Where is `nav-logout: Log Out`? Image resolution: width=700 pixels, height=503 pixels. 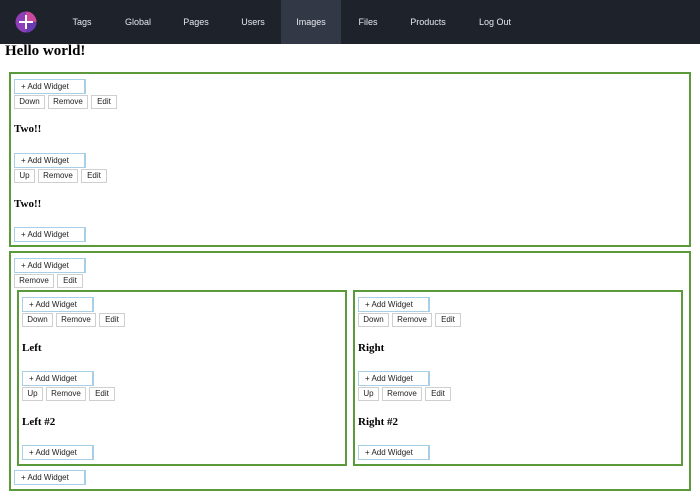 nav-logout: Log Out is located at coordinates (495, 22).